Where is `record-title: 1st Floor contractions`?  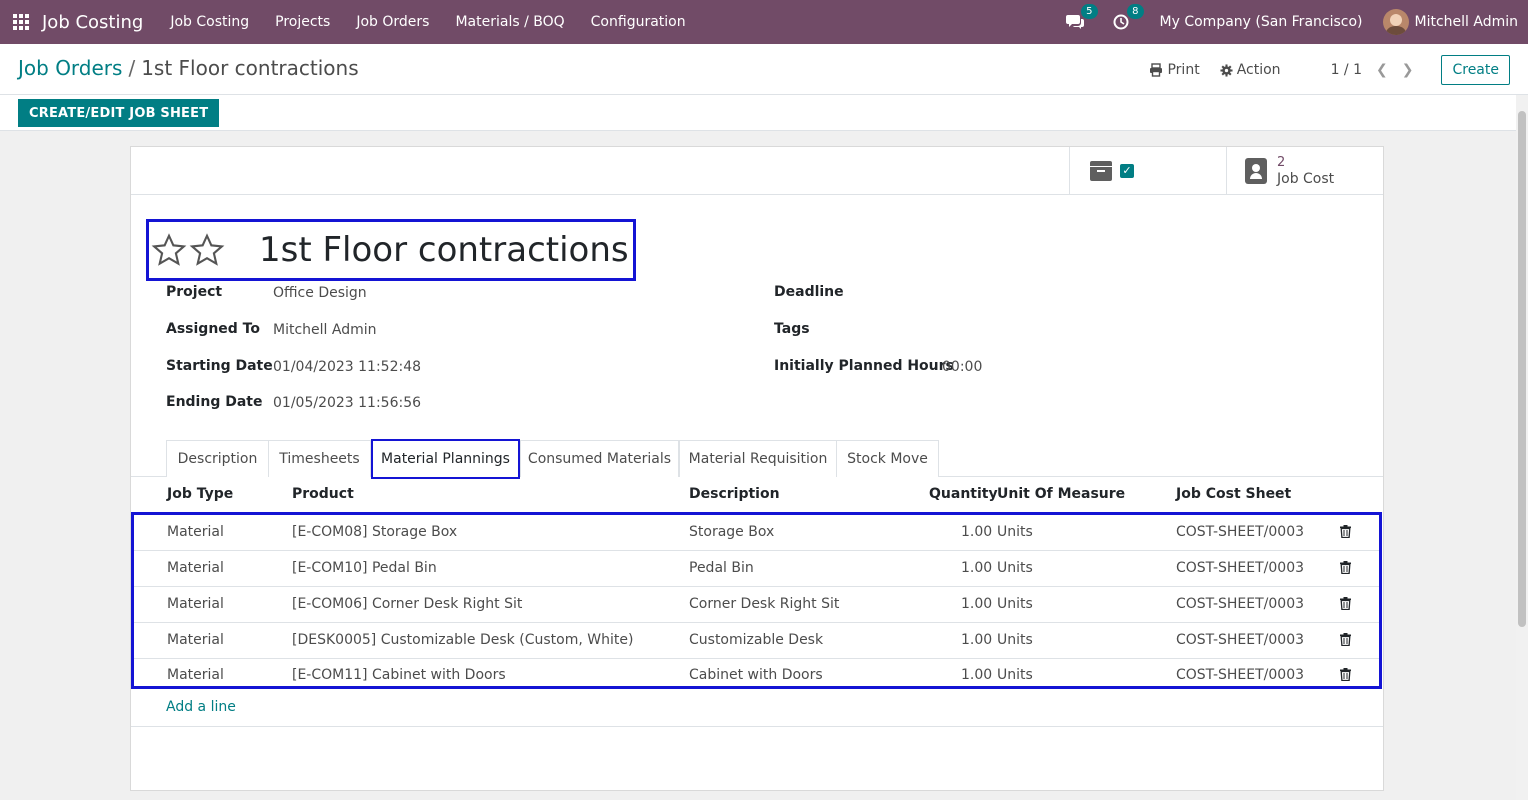
record-title: 1st Floor contractions is located at coordinates (444, 250).